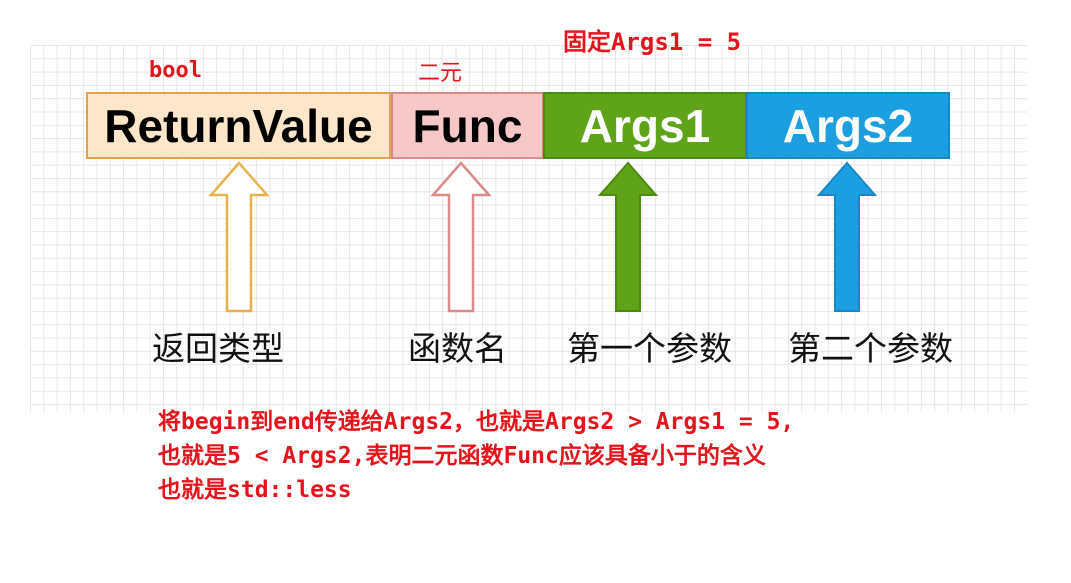 The image size is (1071, 583). I want to click on args1-box: Args1, so click(645, 125).